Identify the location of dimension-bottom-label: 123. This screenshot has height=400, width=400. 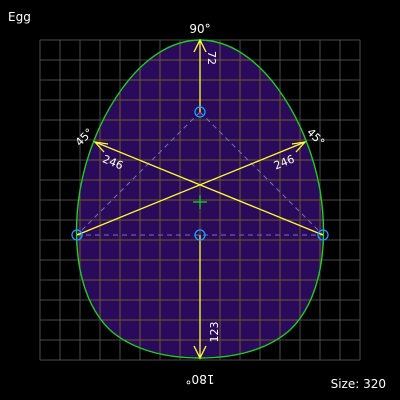
(214, 332).